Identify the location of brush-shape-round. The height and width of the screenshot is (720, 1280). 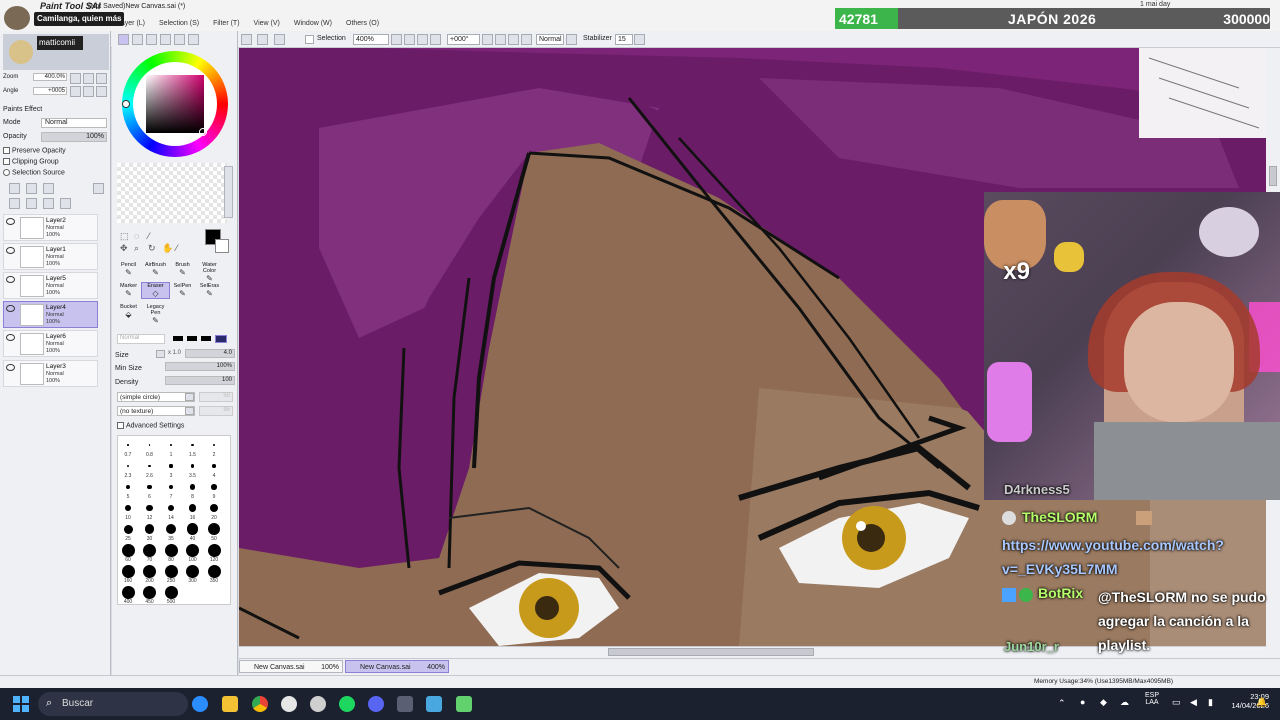
(192, 338).